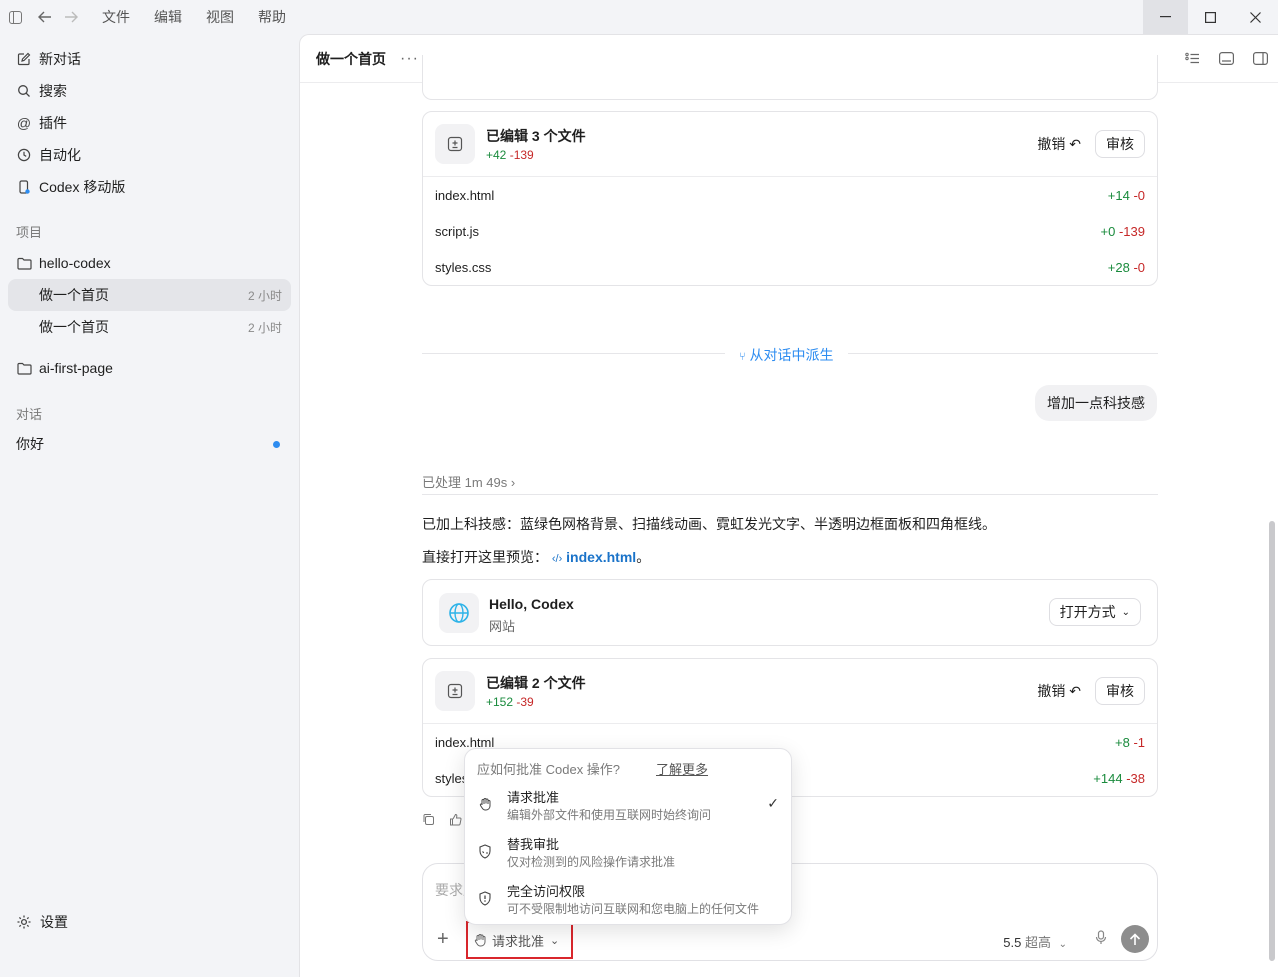  Describe the element at coordinates (24, 922) in the screenshot. I see `gear-icon` at that location.